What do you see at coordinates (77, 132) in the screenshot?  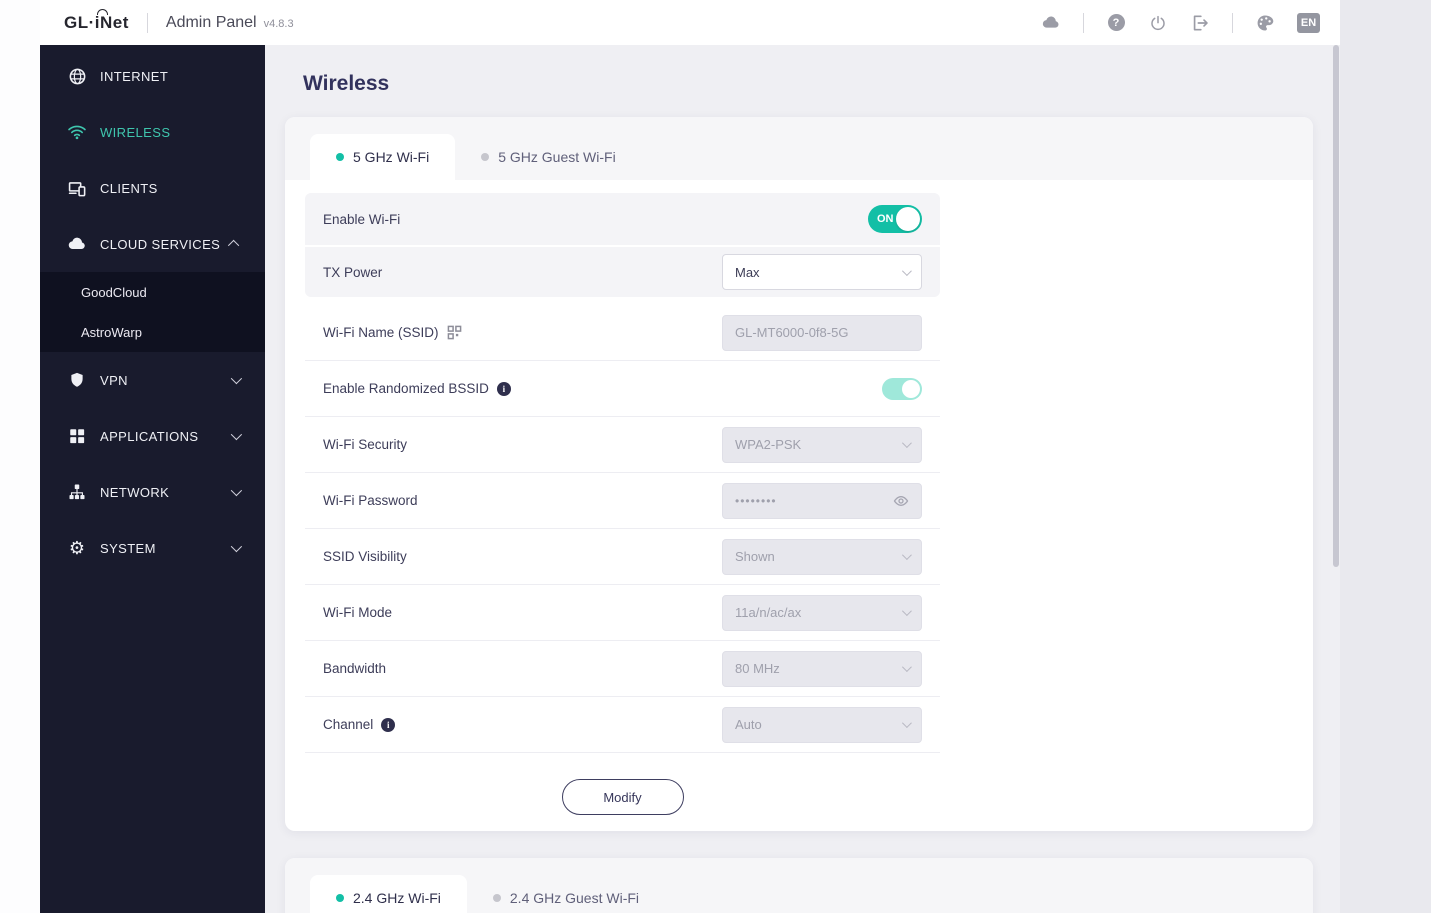 I see `wifi-icon` at bounding box center [77, 132].